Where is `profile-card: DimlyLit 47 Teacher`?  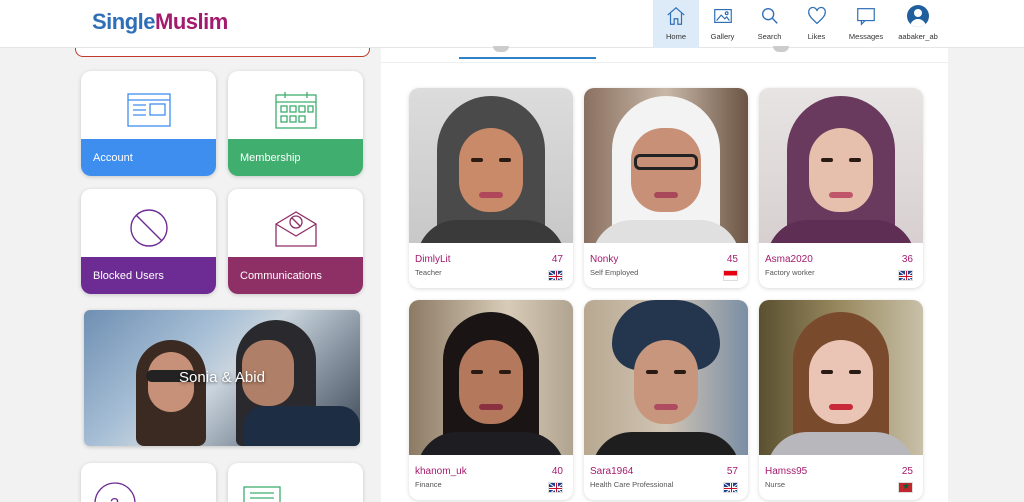
profile-card: DimlyLit 47 Teacher is located at coordinates (491, 188).